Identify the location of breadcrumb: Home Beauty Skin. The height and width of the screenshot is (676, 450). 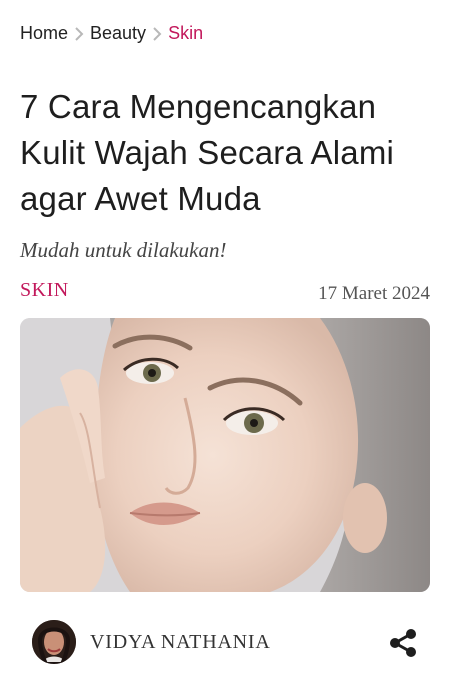
(111, 33).